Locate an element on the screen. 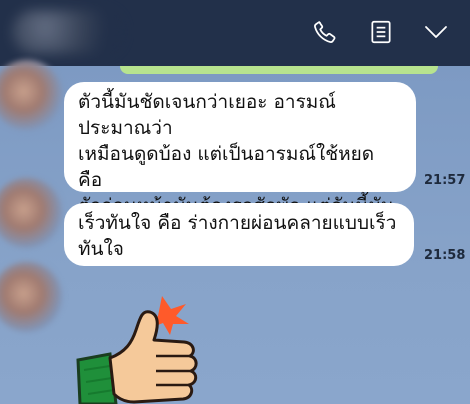 The height and width of the screenshot is (404, 470). thumbs-up-icon is located at coordinates (140, 347).